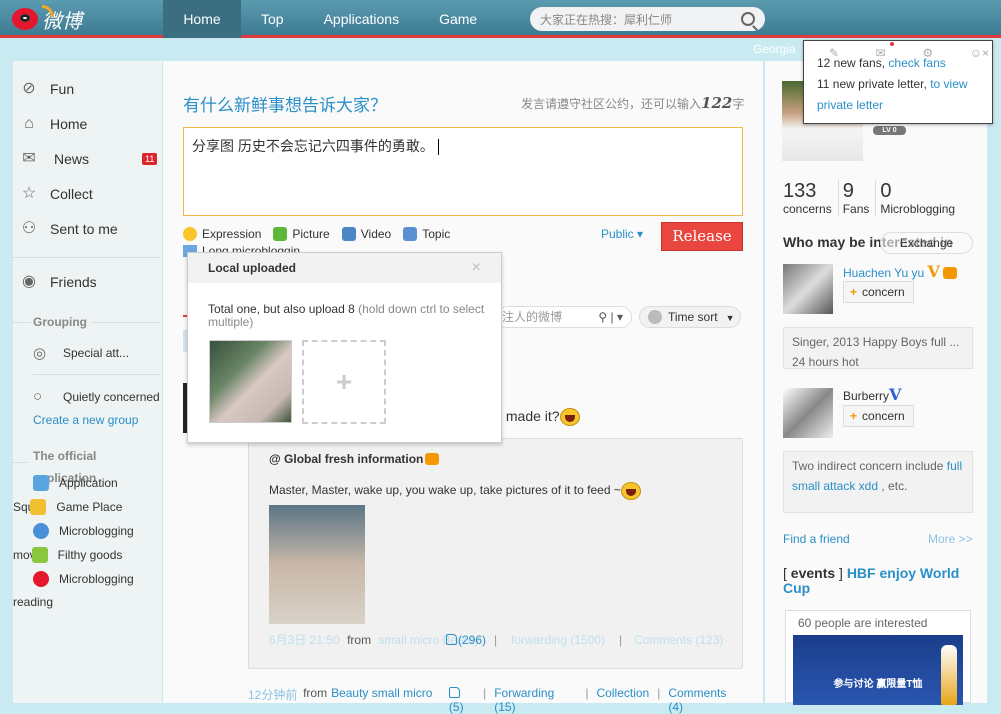  I want to click on picture-button: Picture, so click(301, 234).